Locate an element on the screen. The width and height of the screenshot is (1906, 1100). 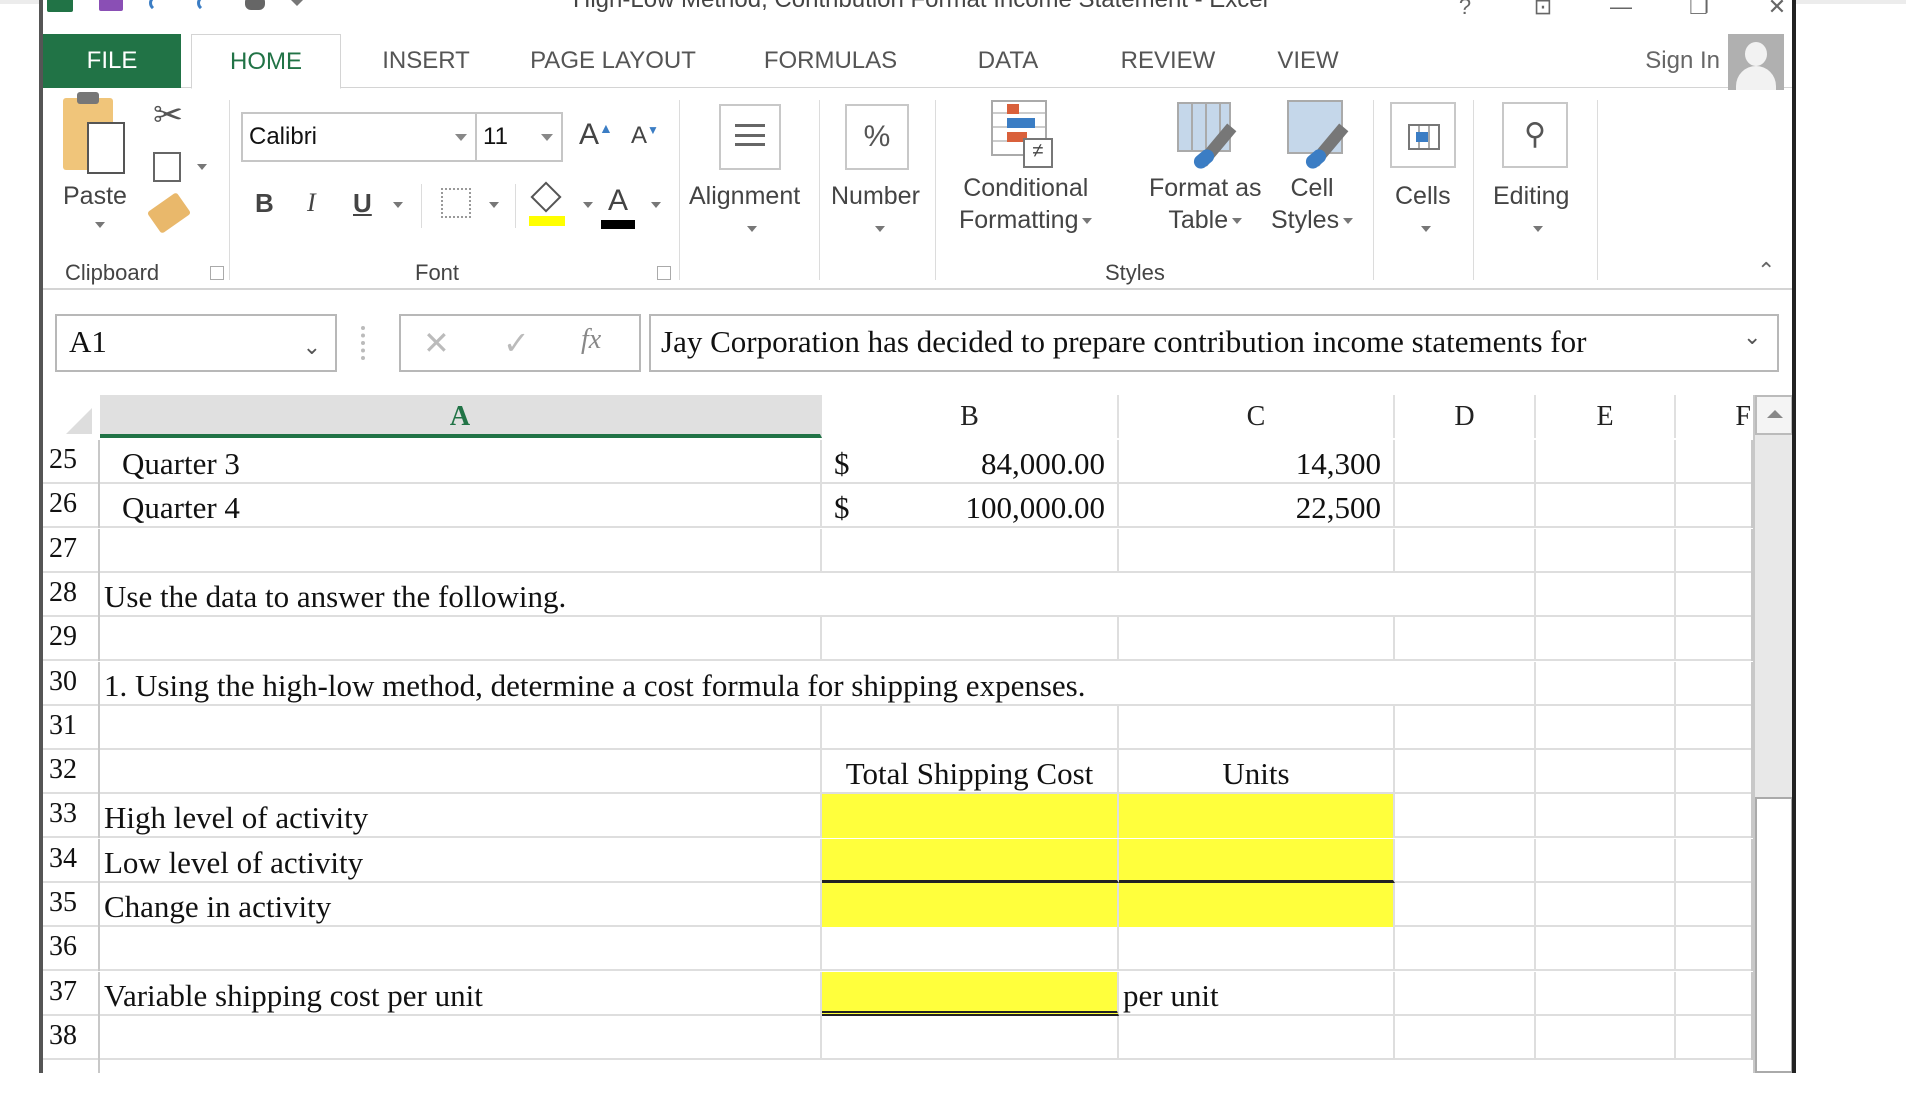
fill-color-button is located at coordinates (548, 203).